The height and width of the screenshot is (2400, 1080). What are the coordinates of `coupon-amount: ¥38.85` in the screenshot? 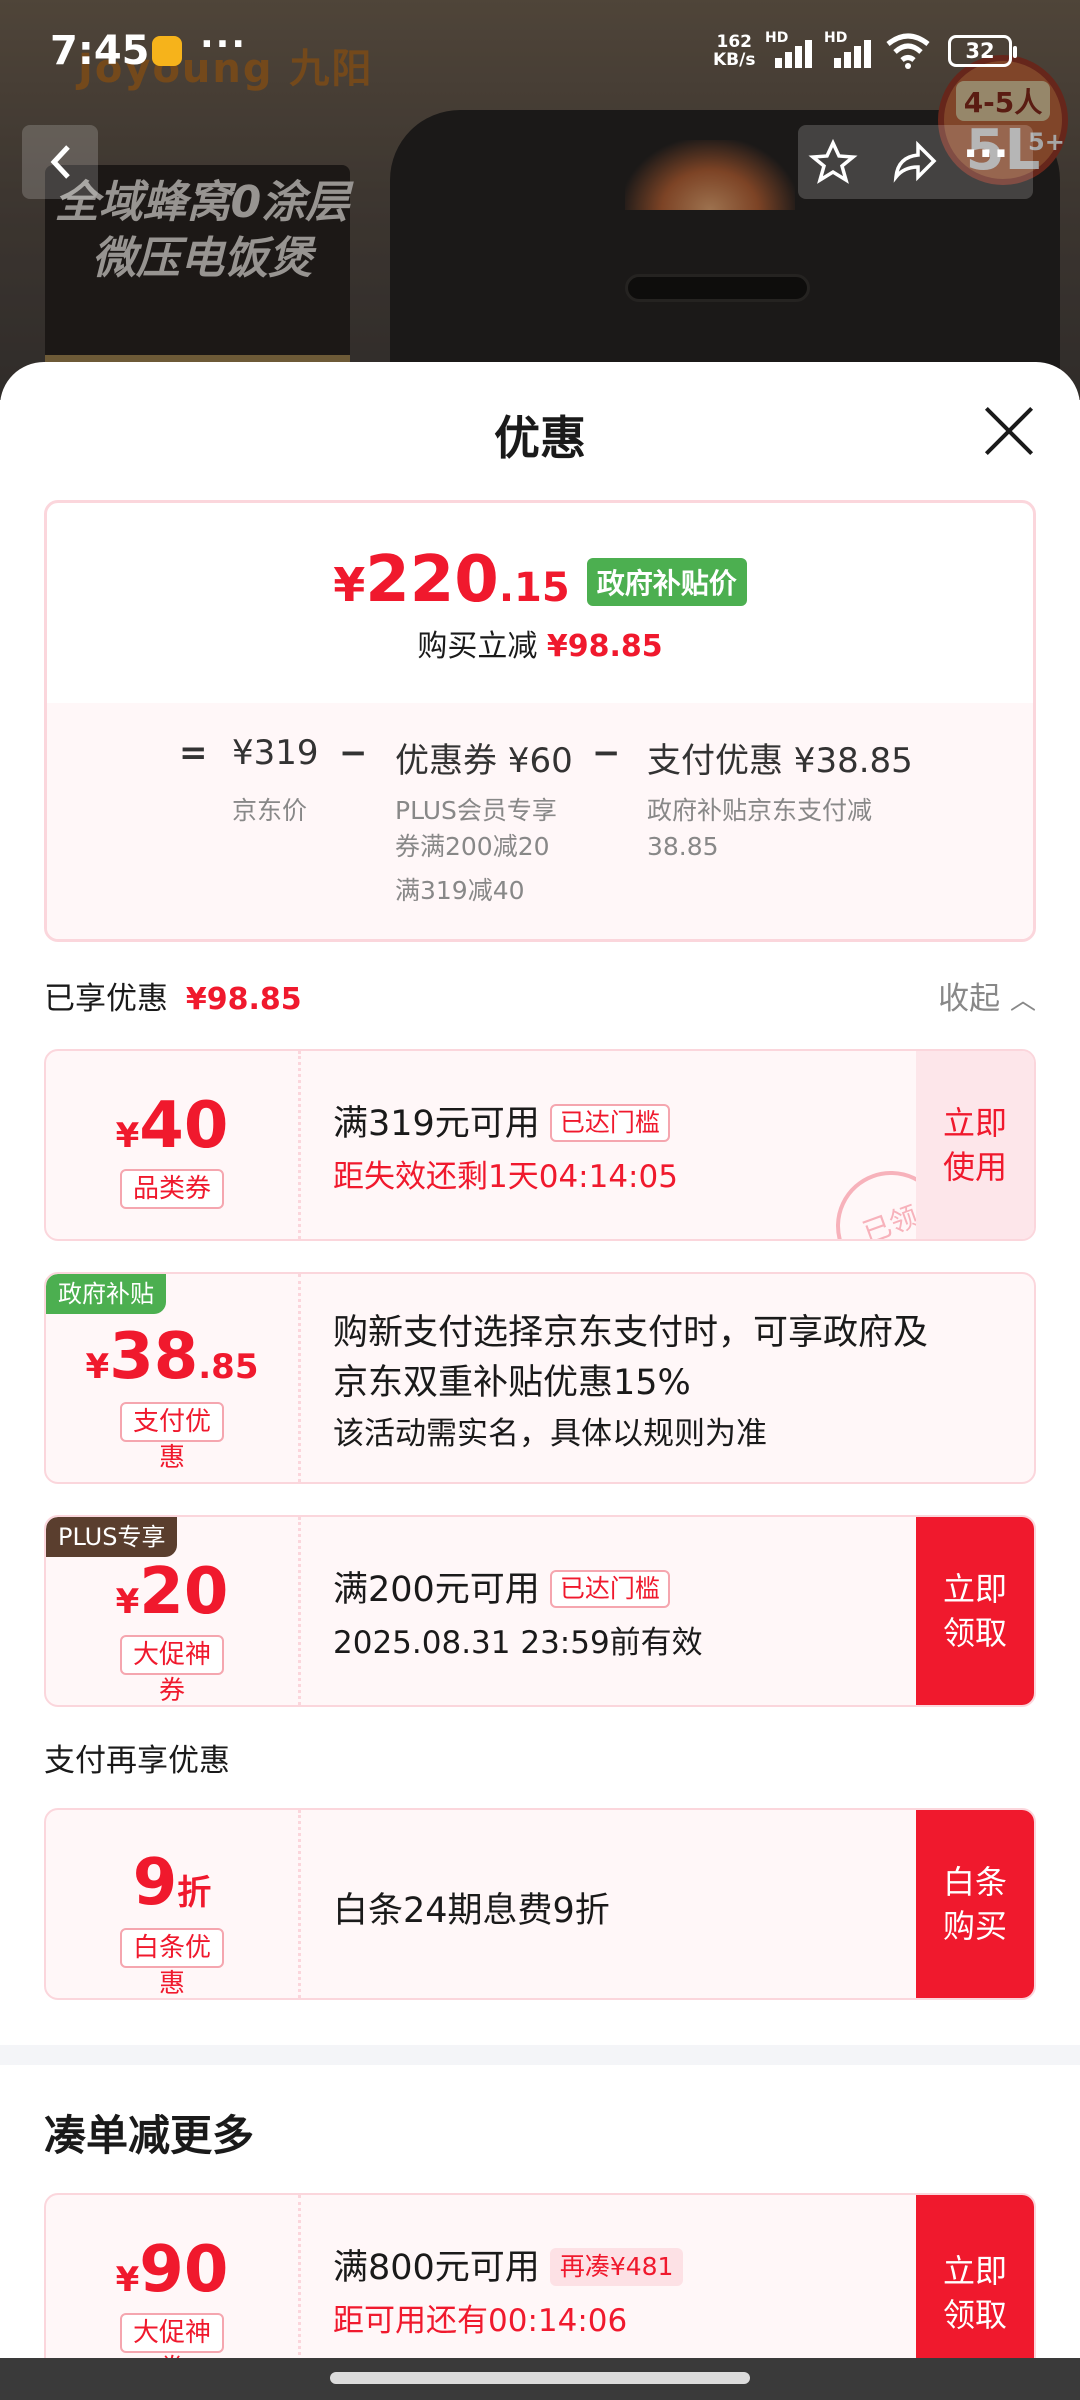 It's located at (172, 1357).